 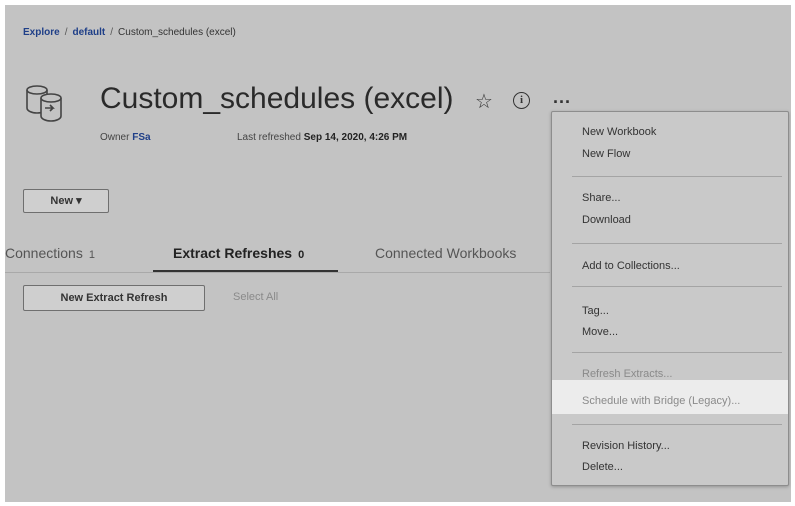 What do you see at coordinates (66, 201) in the screenshot?
I see `new-button: New ▾` at bounding box center [66, 201].